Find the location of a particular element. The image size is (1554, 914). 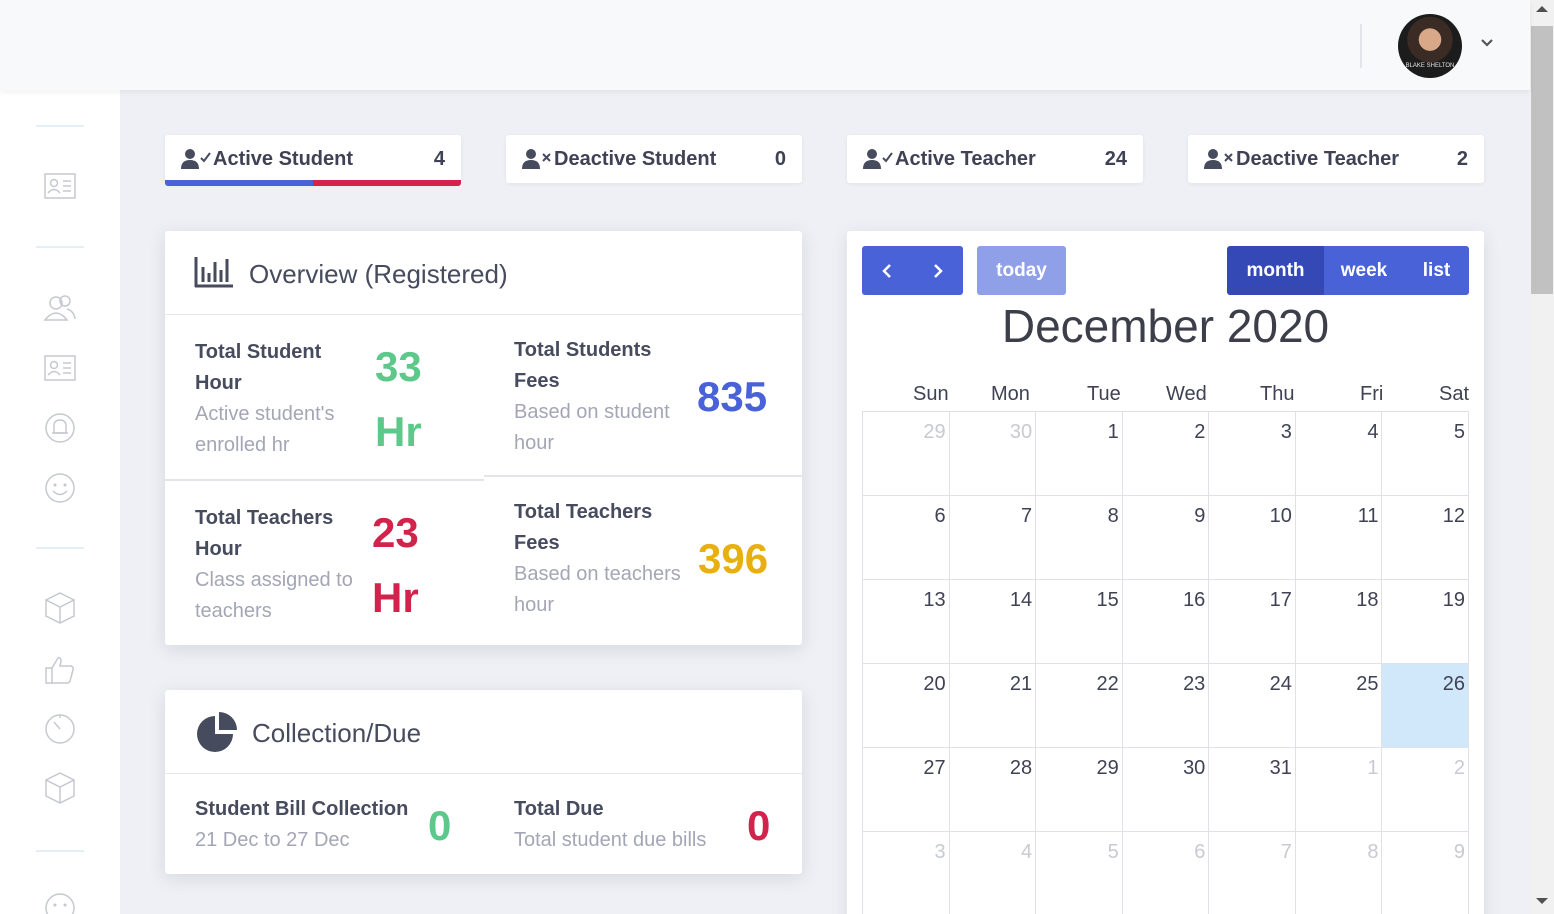

collection-title: Collection/Due is located at coordinates (337, 733).